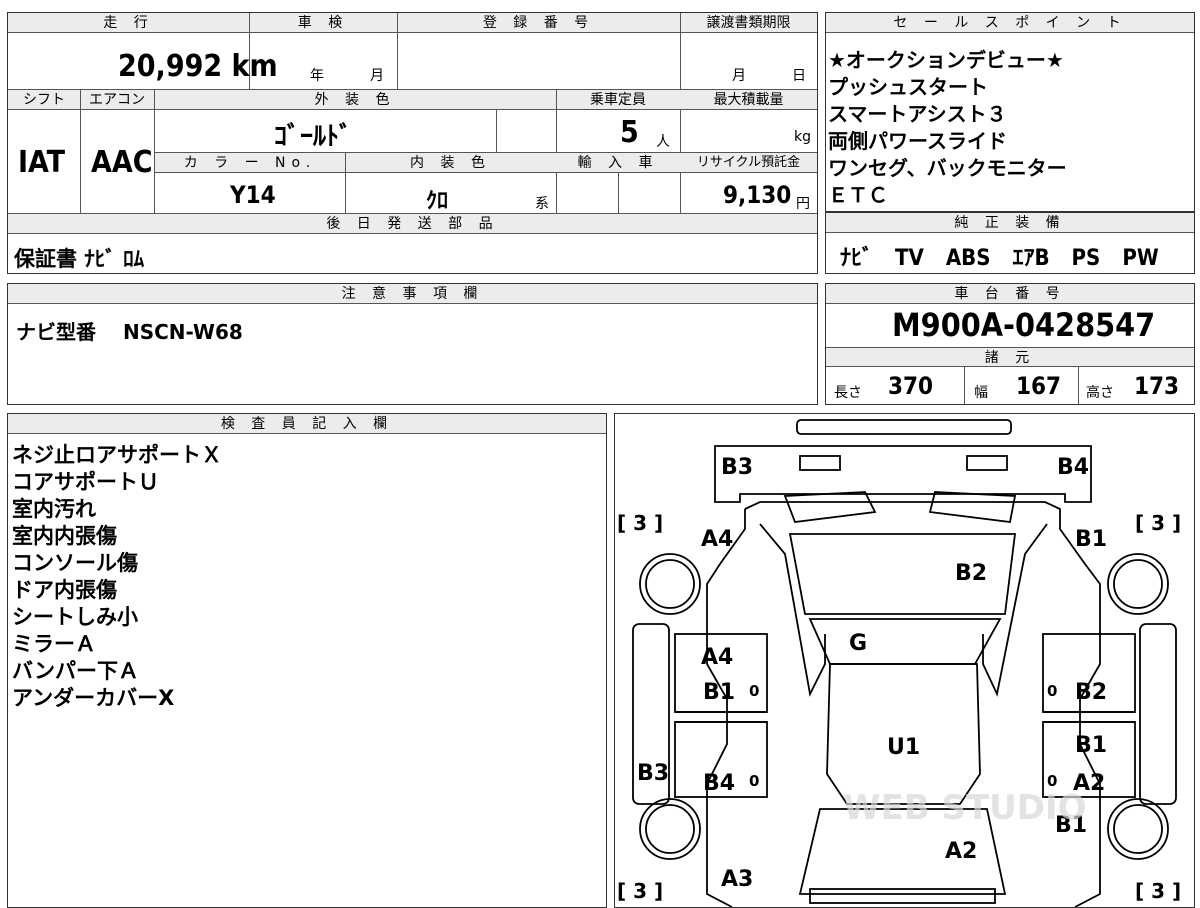  I want to click on aircon-header: エアコン, so click(117, 100).